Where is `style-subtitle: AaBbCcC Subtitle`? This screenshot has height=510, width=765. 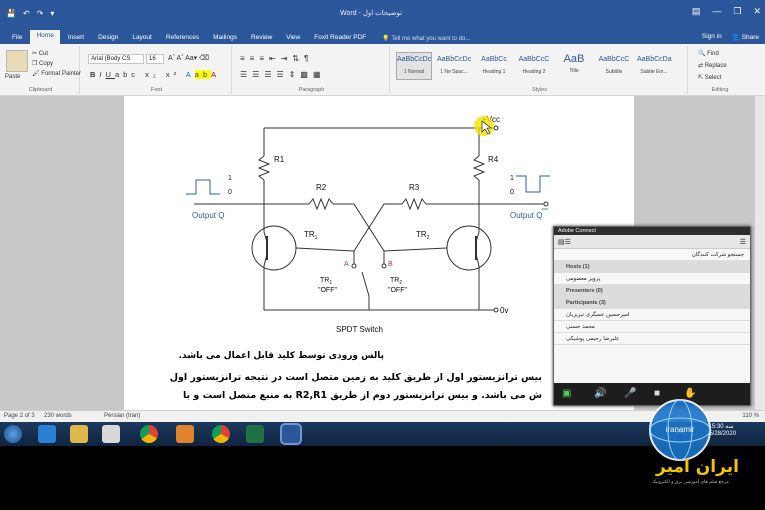 style-subtitle: AaBbCcC Subtitle is located at coordinates (614, 66).